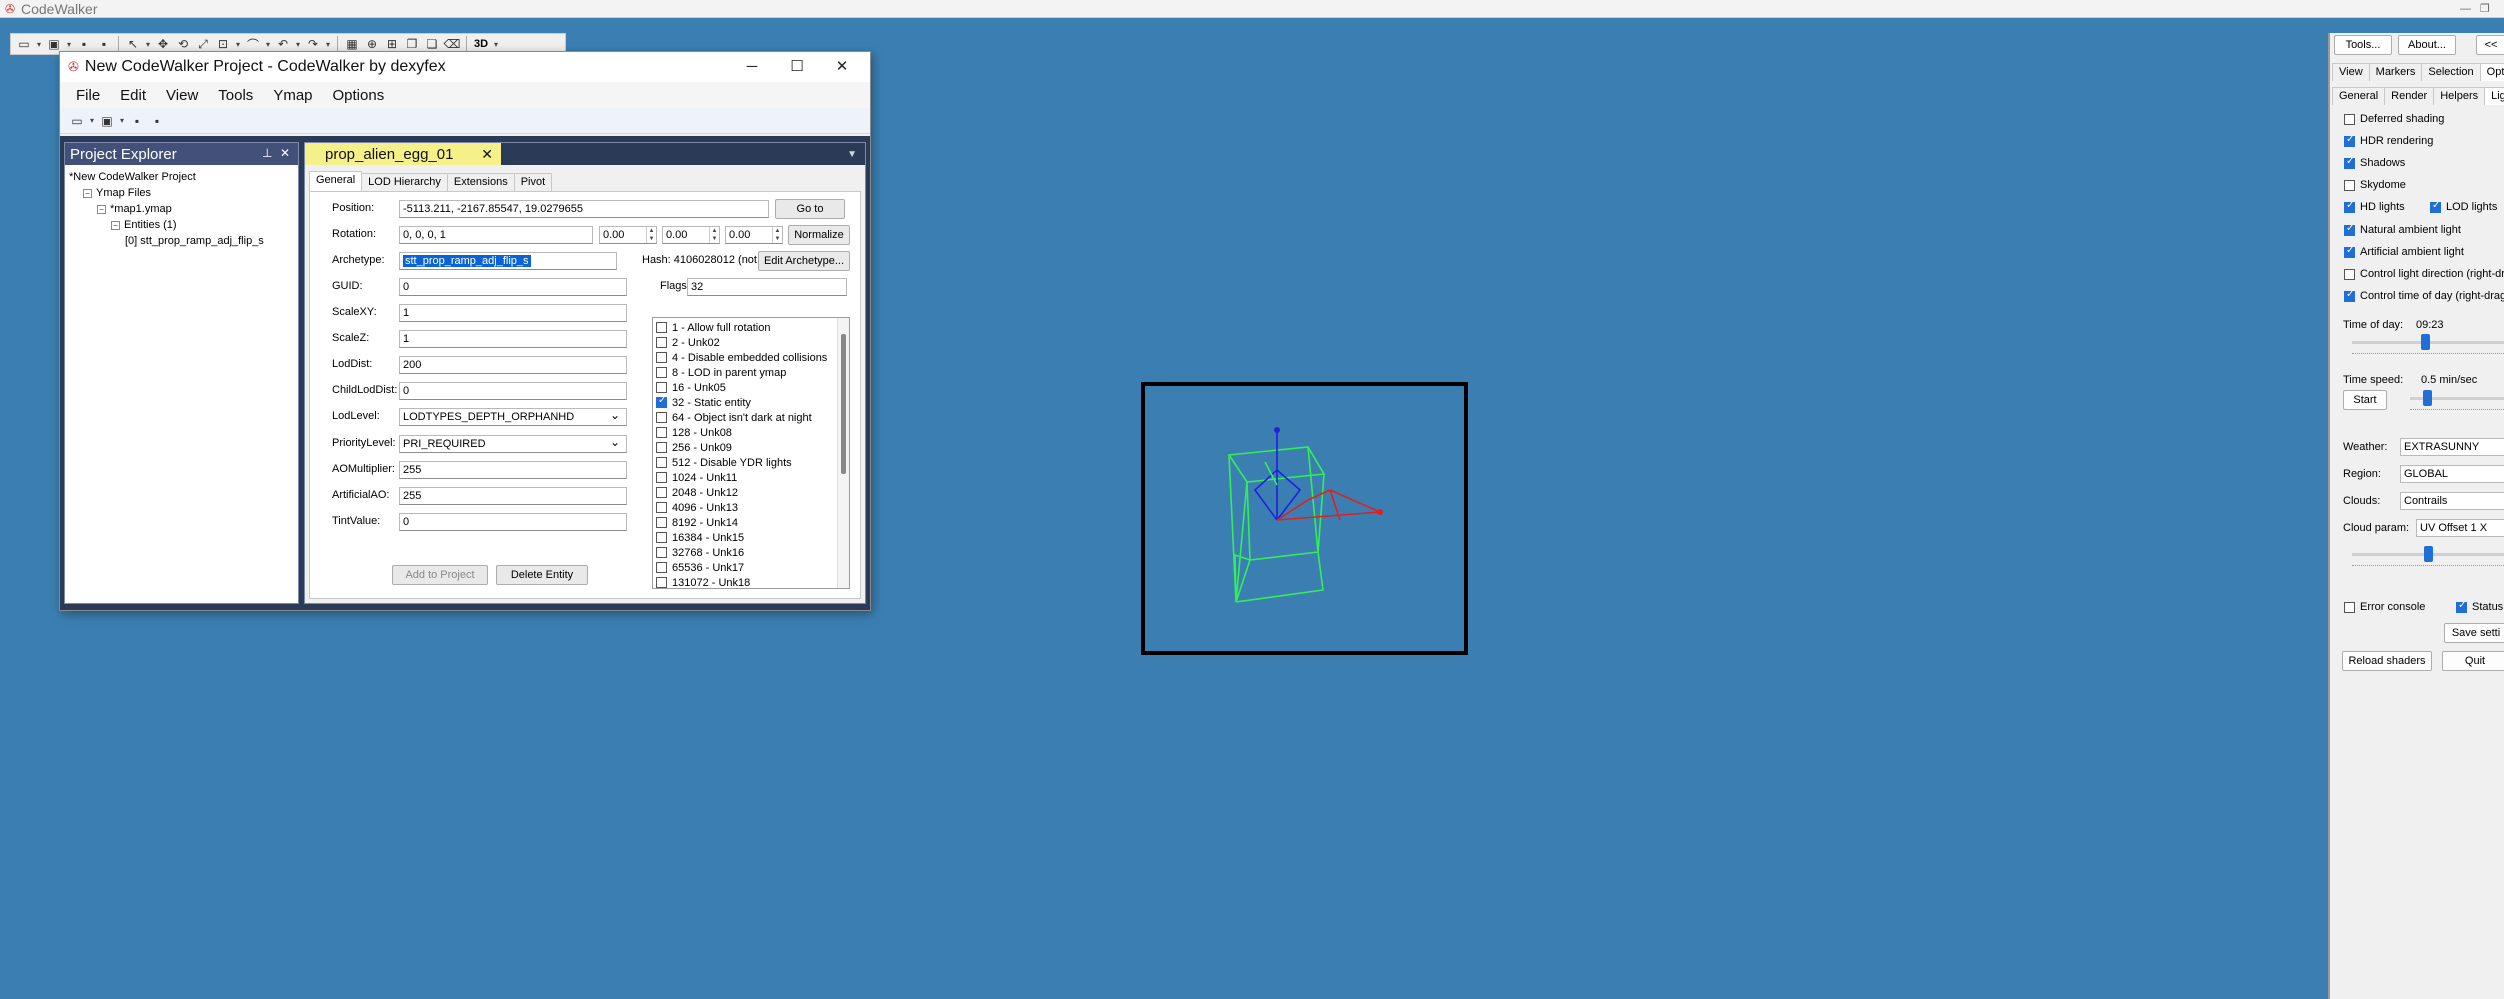 The height and width of the screenshot is (999, 2504). What do you see at coordinates (2427, 398) in the screenshot?
I see `time-speed-slider` at bounding box center [2427, 398].